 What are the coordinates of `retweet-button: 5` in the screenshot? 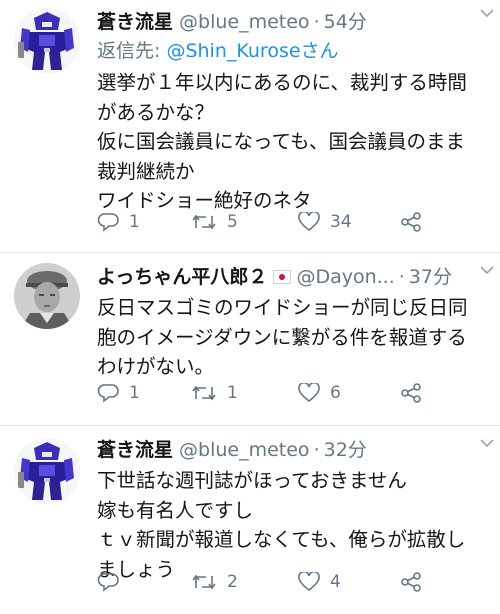 It's located at (214, 222).